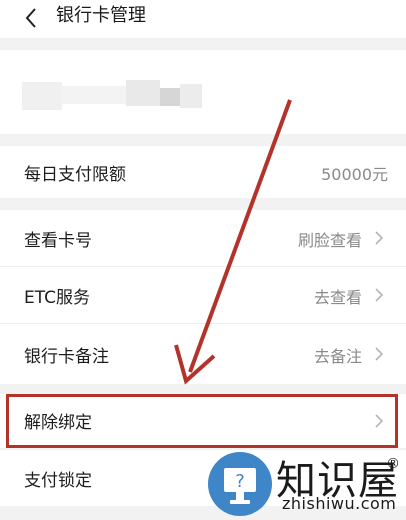 The width and height of the screenshot is (406, 520). Describe the element at coordinates (203, 238) in the screenshot. I see `row-view-card-number: 查看卡号 刷脸查看` at that location.